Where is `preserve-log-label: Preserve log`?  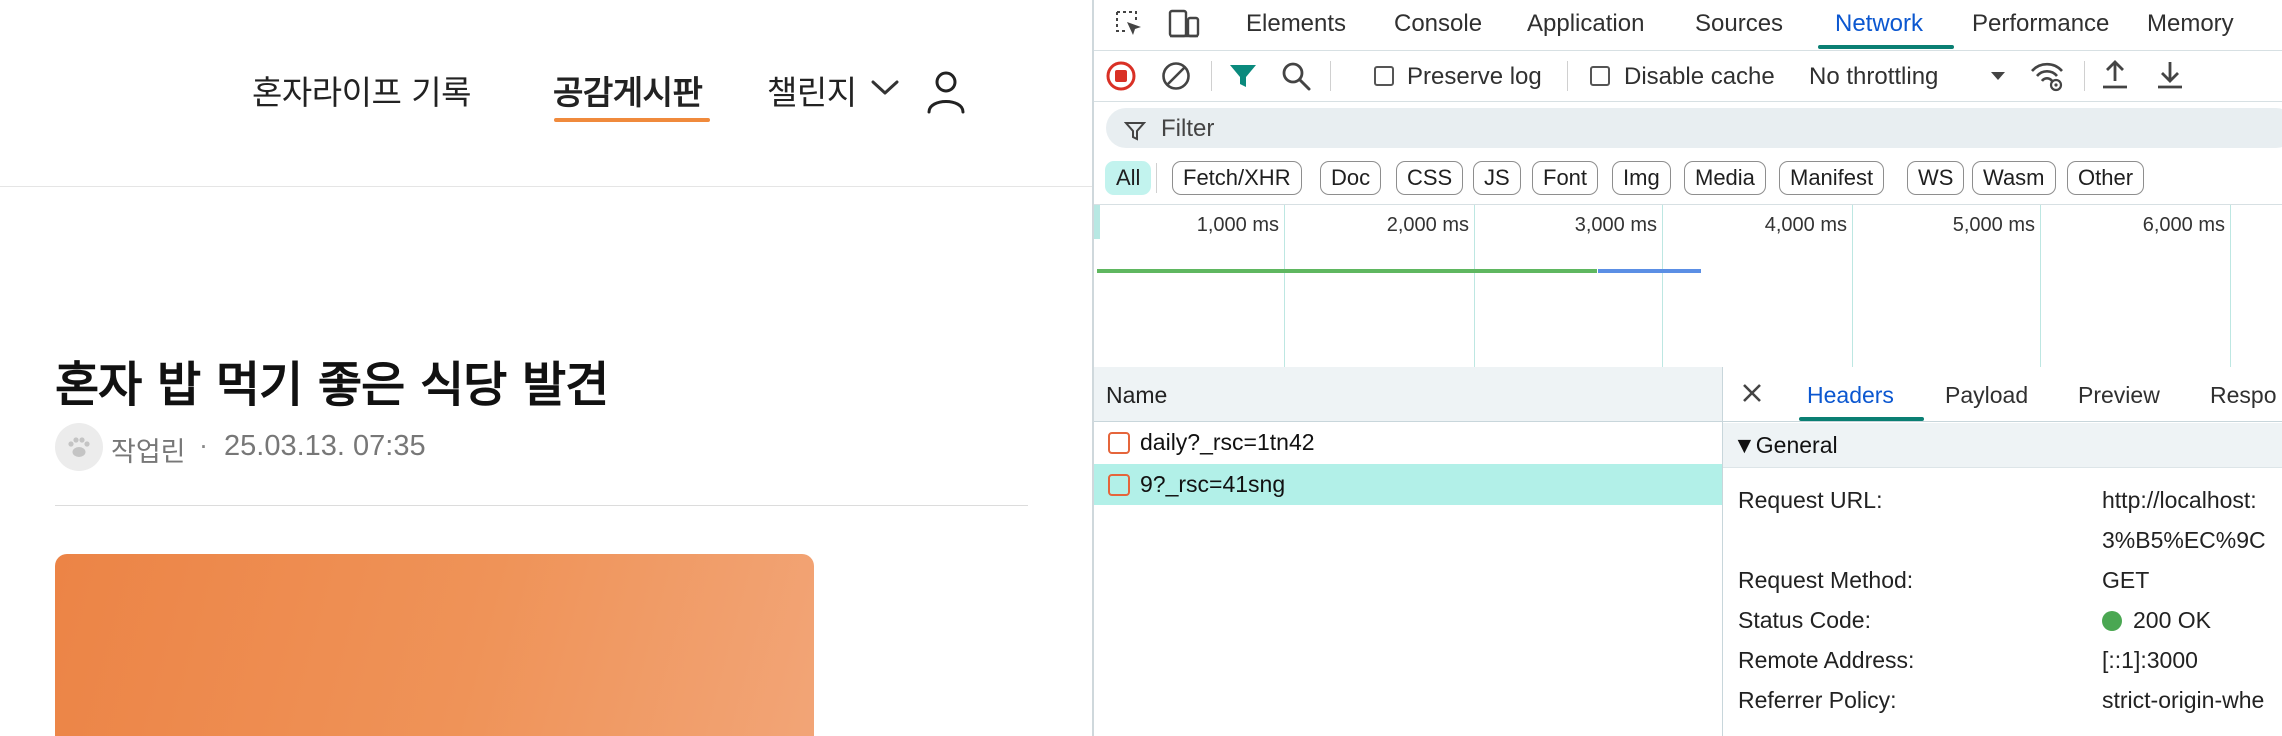 preserve-log-label: Preserve log is located at coordinates (1474, 76).